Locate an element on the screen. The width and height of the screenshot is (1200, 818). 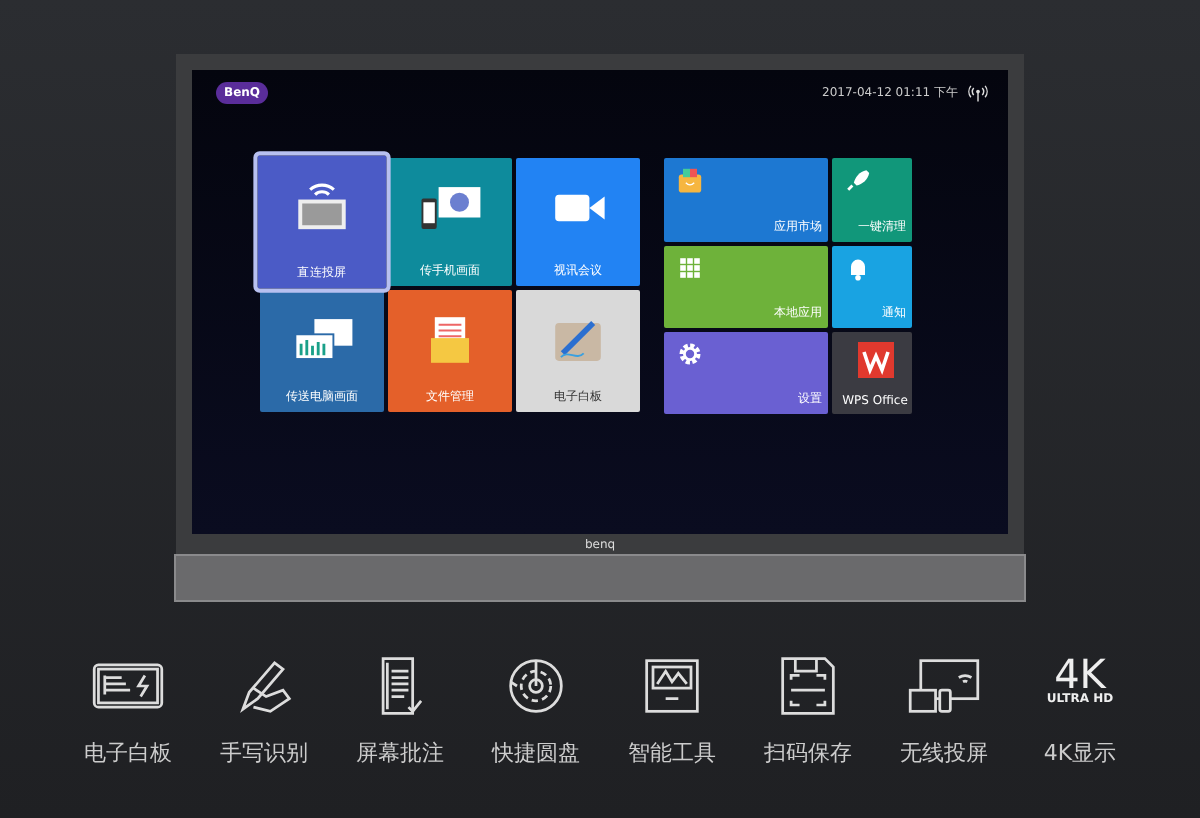
rocket-icon is located at coordinates (858, 180).